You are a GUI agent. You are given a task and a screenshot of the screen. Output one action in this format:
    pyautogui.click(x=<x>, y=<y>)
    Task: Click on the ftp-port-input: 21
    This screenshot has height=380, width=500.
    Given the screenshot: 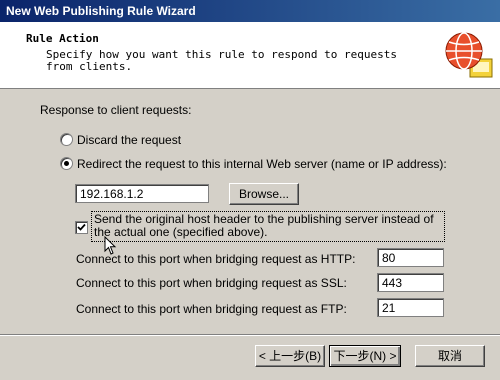 What is the action you would take?
    pyautogui.click(x=410, y=307)
    